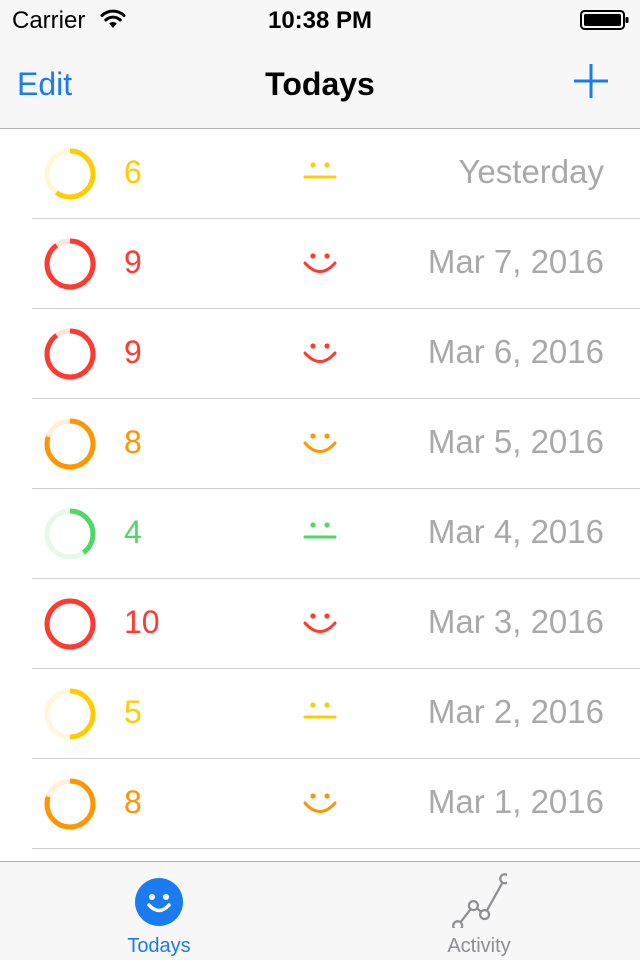 The height and width of the screenshot is (960, 640). Describe the element at coordinates (515, 621) in the screenshot. I see `entry-date: Mar 3, 2016` at that location.